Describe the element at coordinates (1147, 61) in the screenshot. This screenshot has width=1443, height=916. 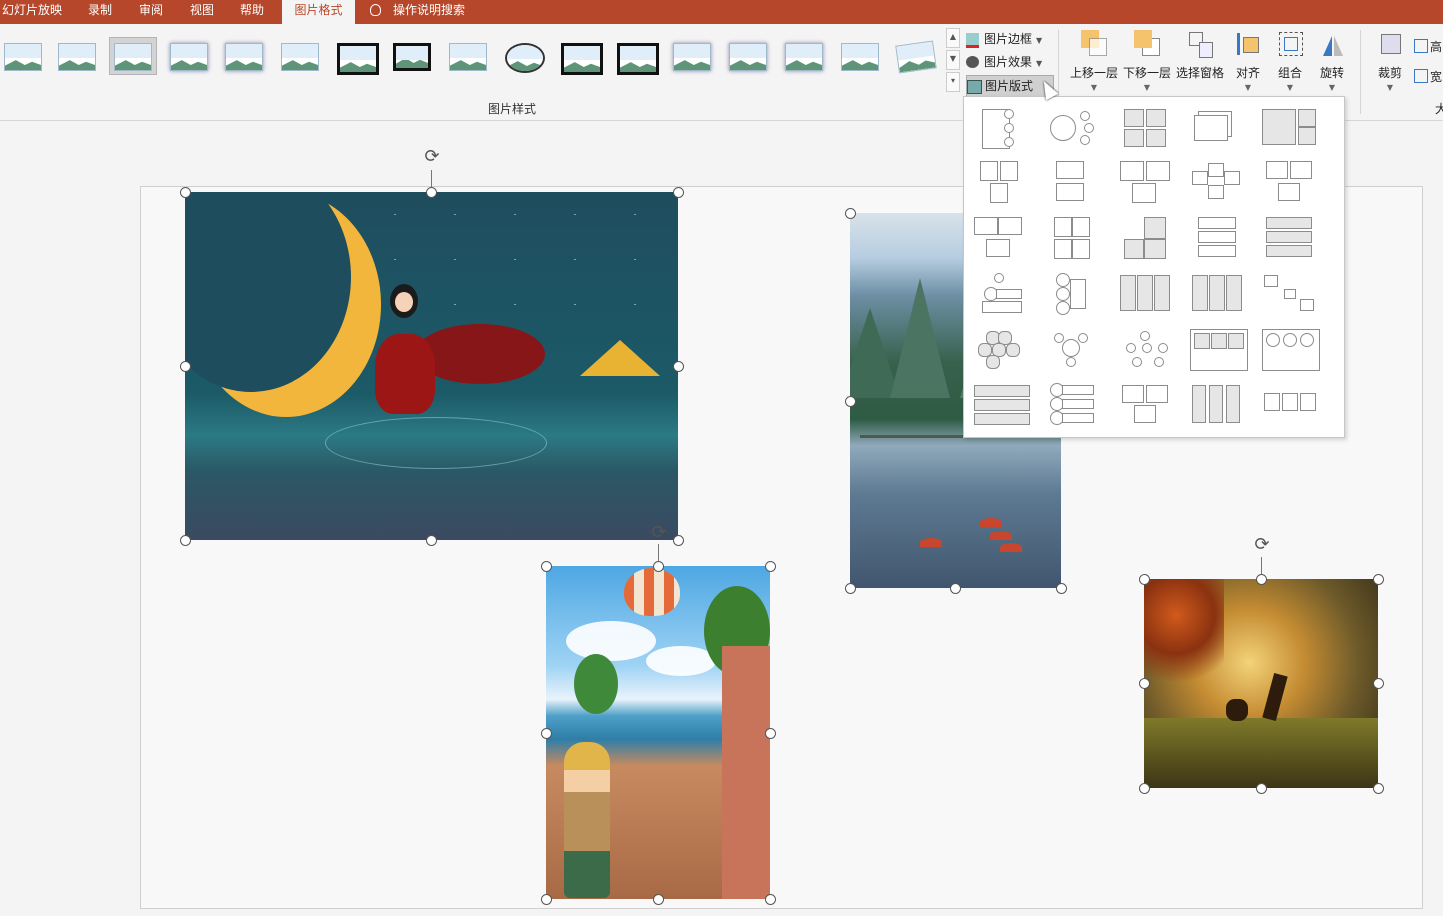
I see `send-backward-button: 下移一层 ▼` at that location.